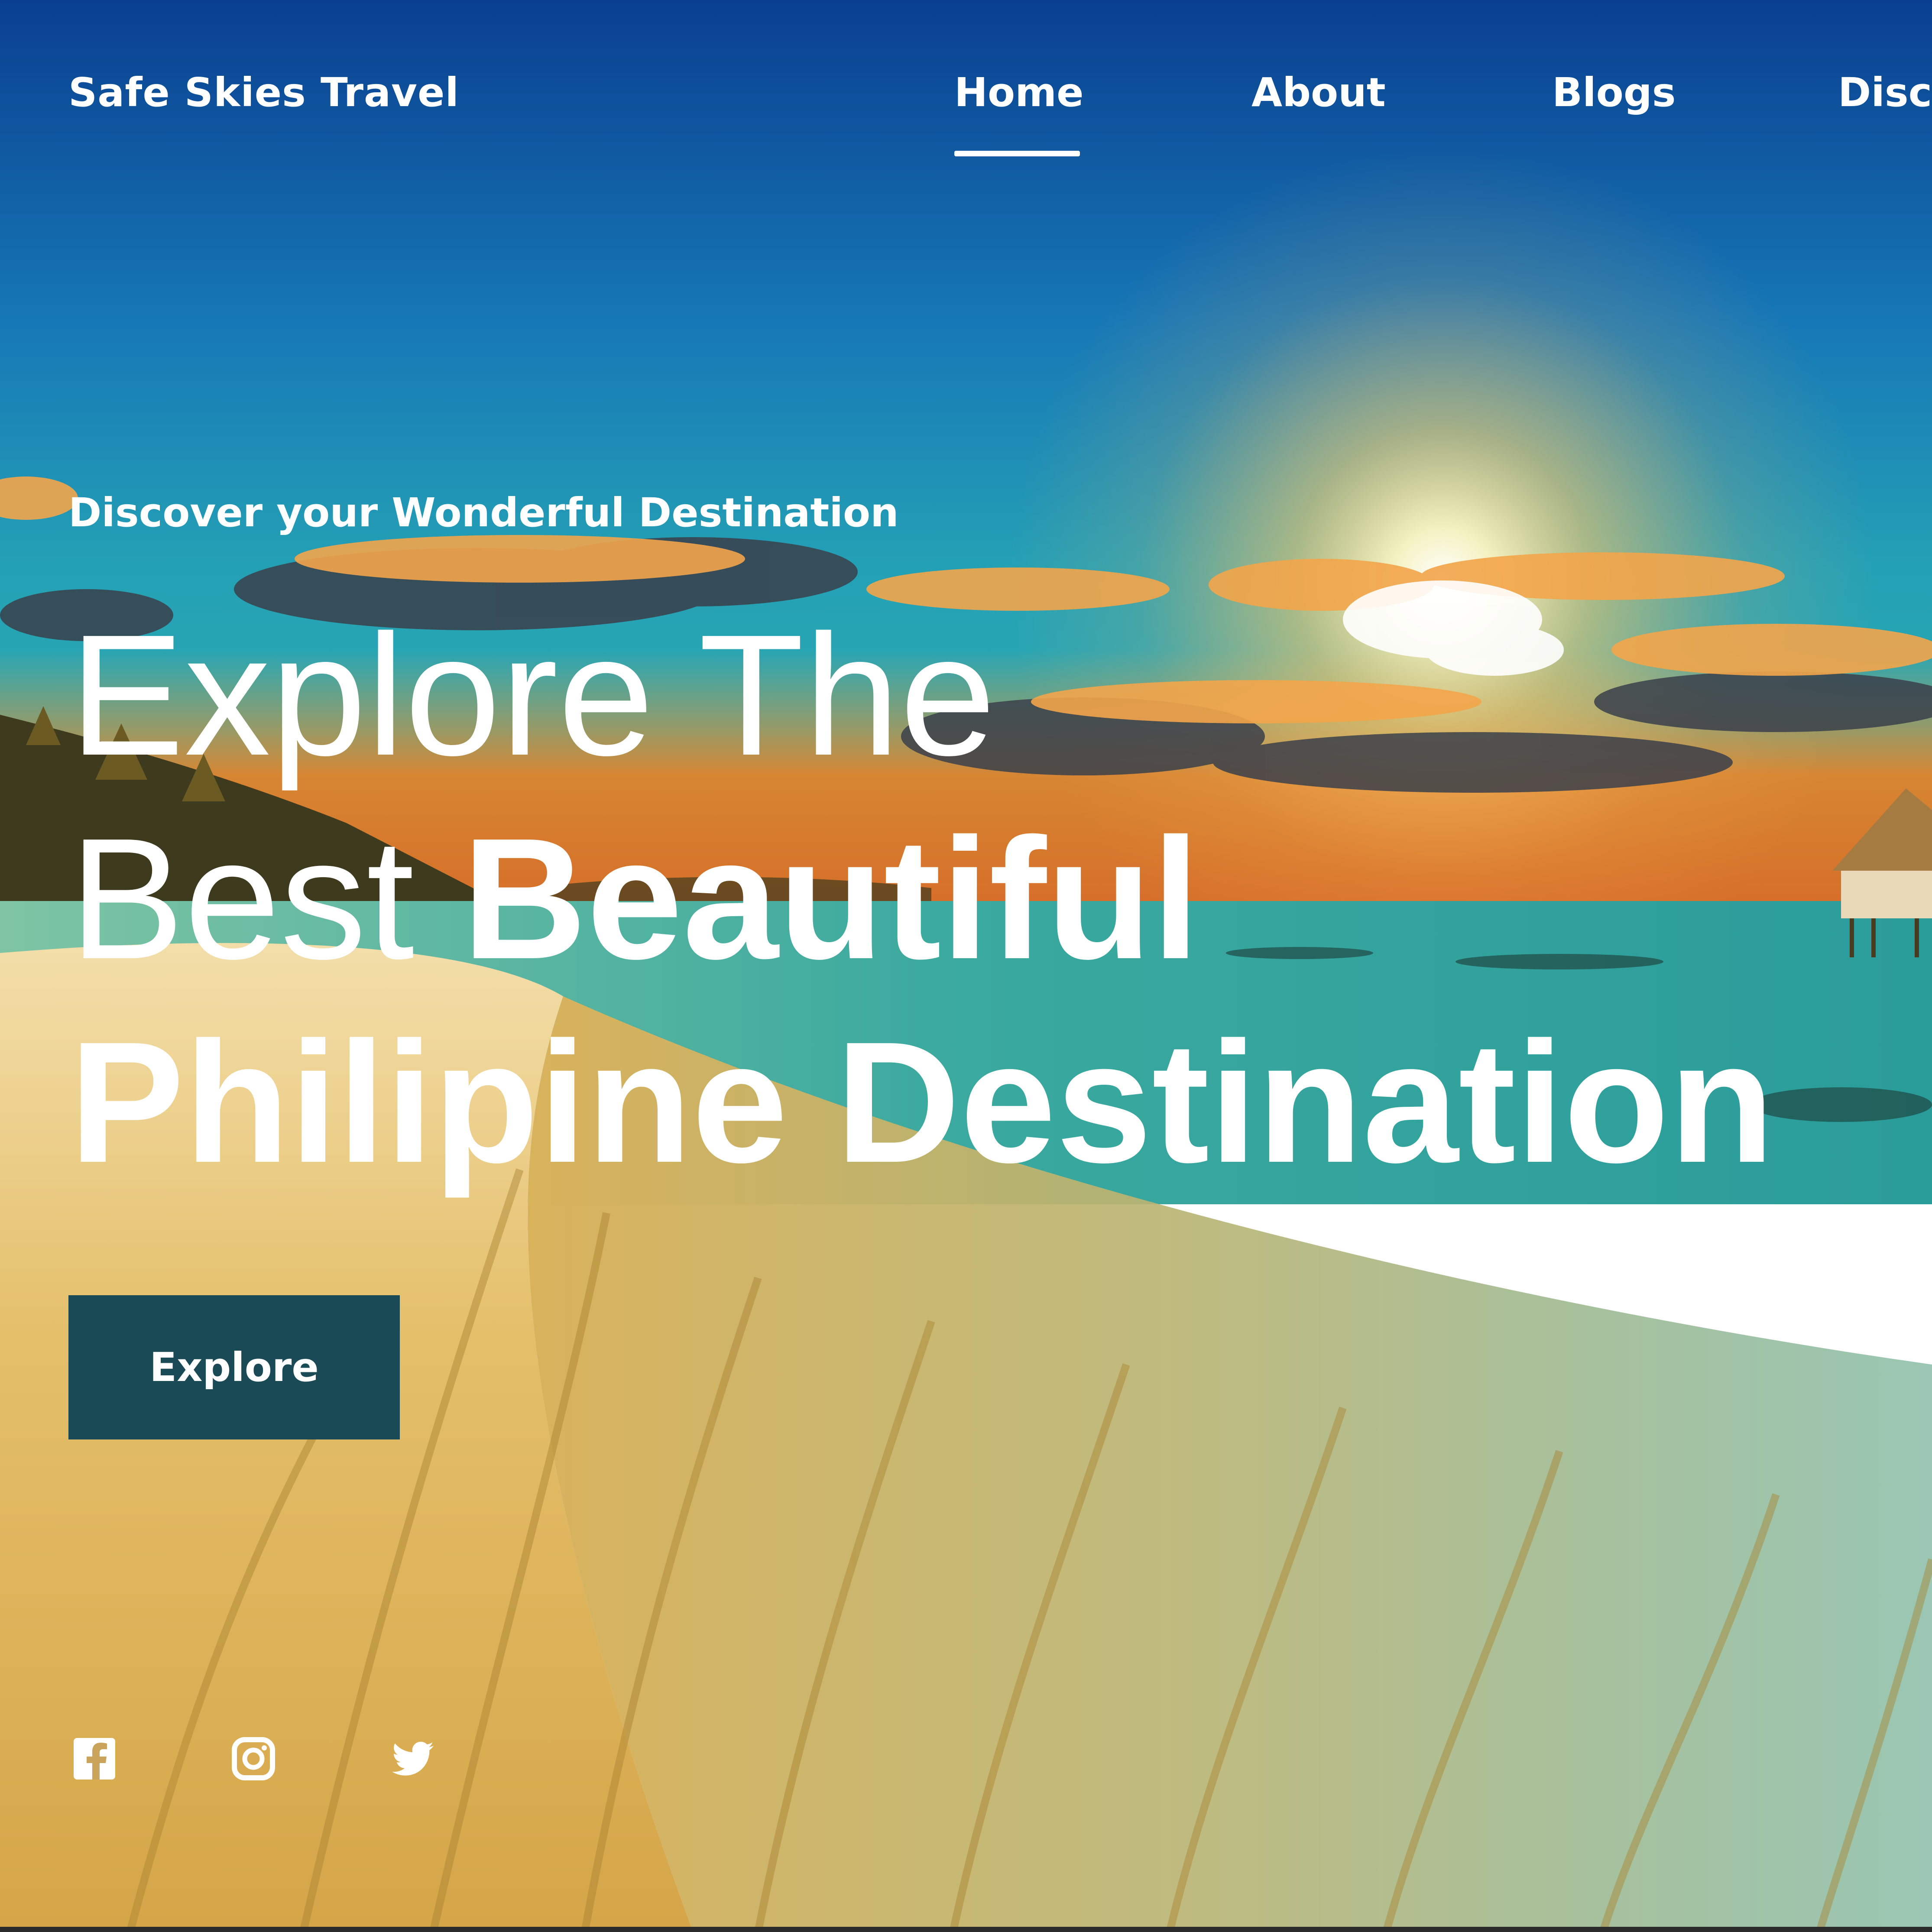 The image size is (1932, 1932). I want to click on headline-line-2-thin: Best, so click(266, 899).